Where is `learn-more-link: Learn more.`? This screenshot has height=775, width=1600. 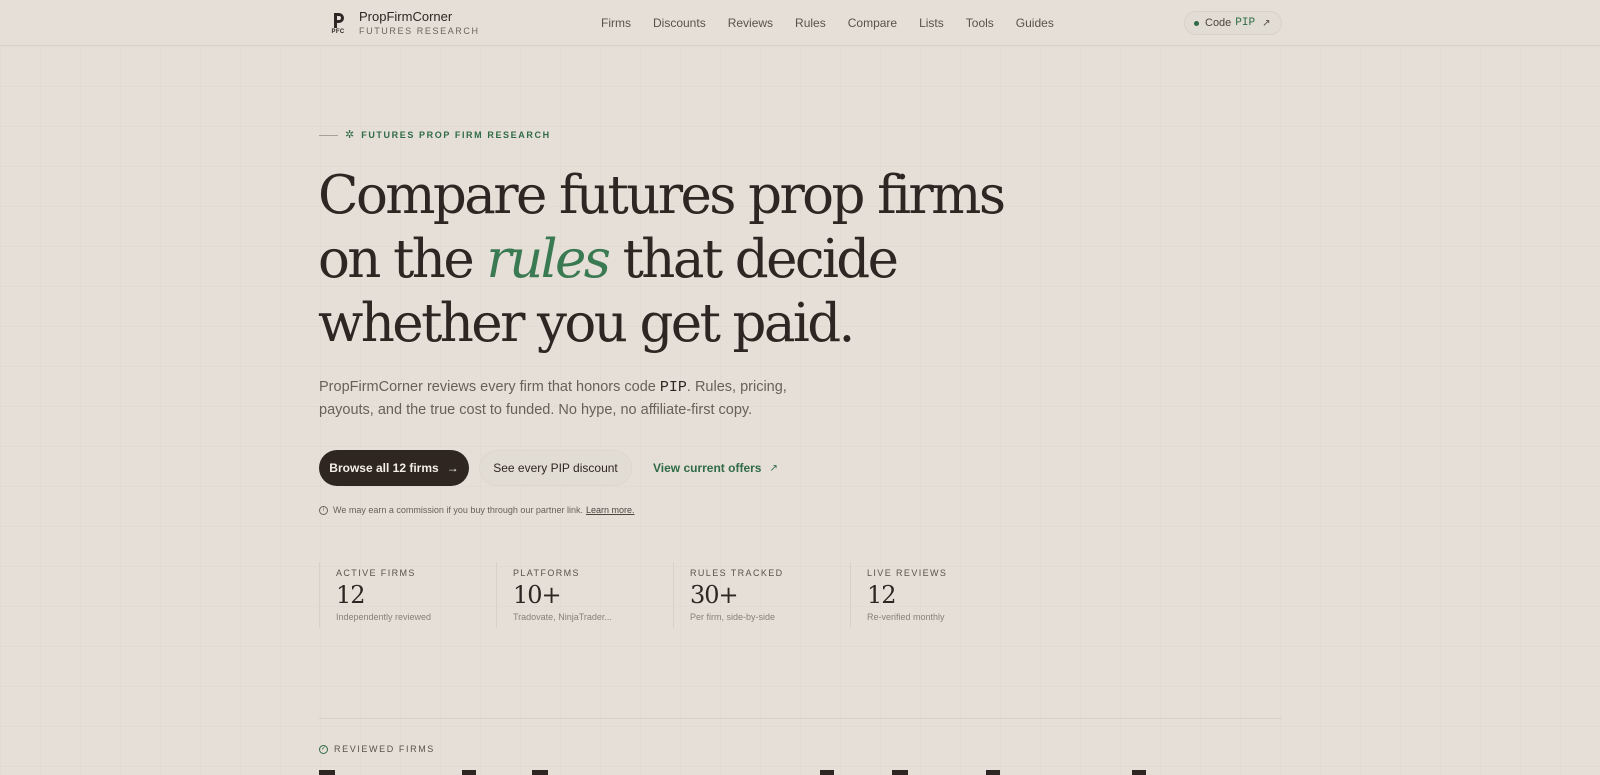
learn-more-link: Learn more. is located at coordinates (610, 510).